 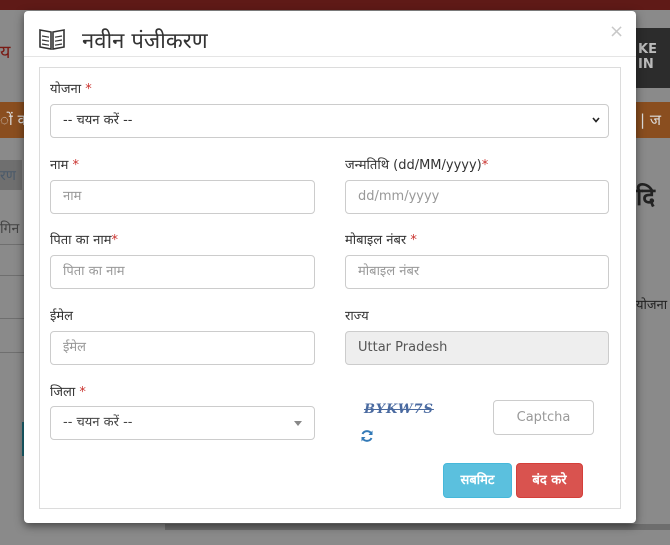 I want to click on captcha-input: Captcha, so click(x=543, y=417).